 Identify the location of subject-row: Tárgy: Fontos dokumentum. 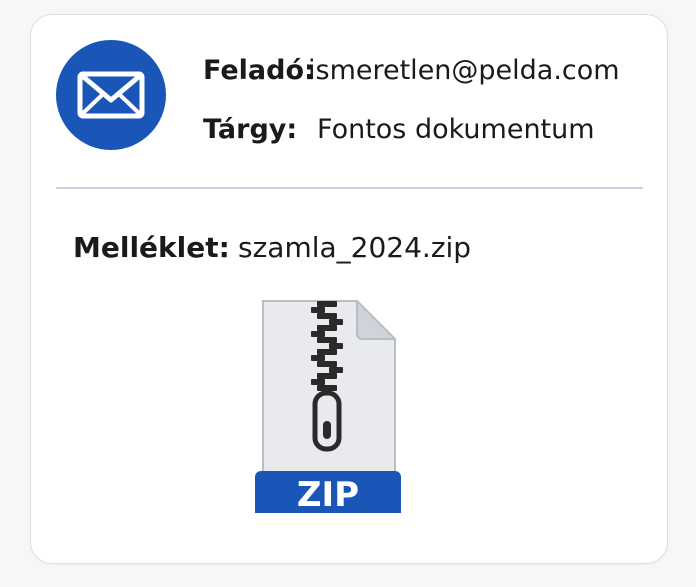
(399, 129).